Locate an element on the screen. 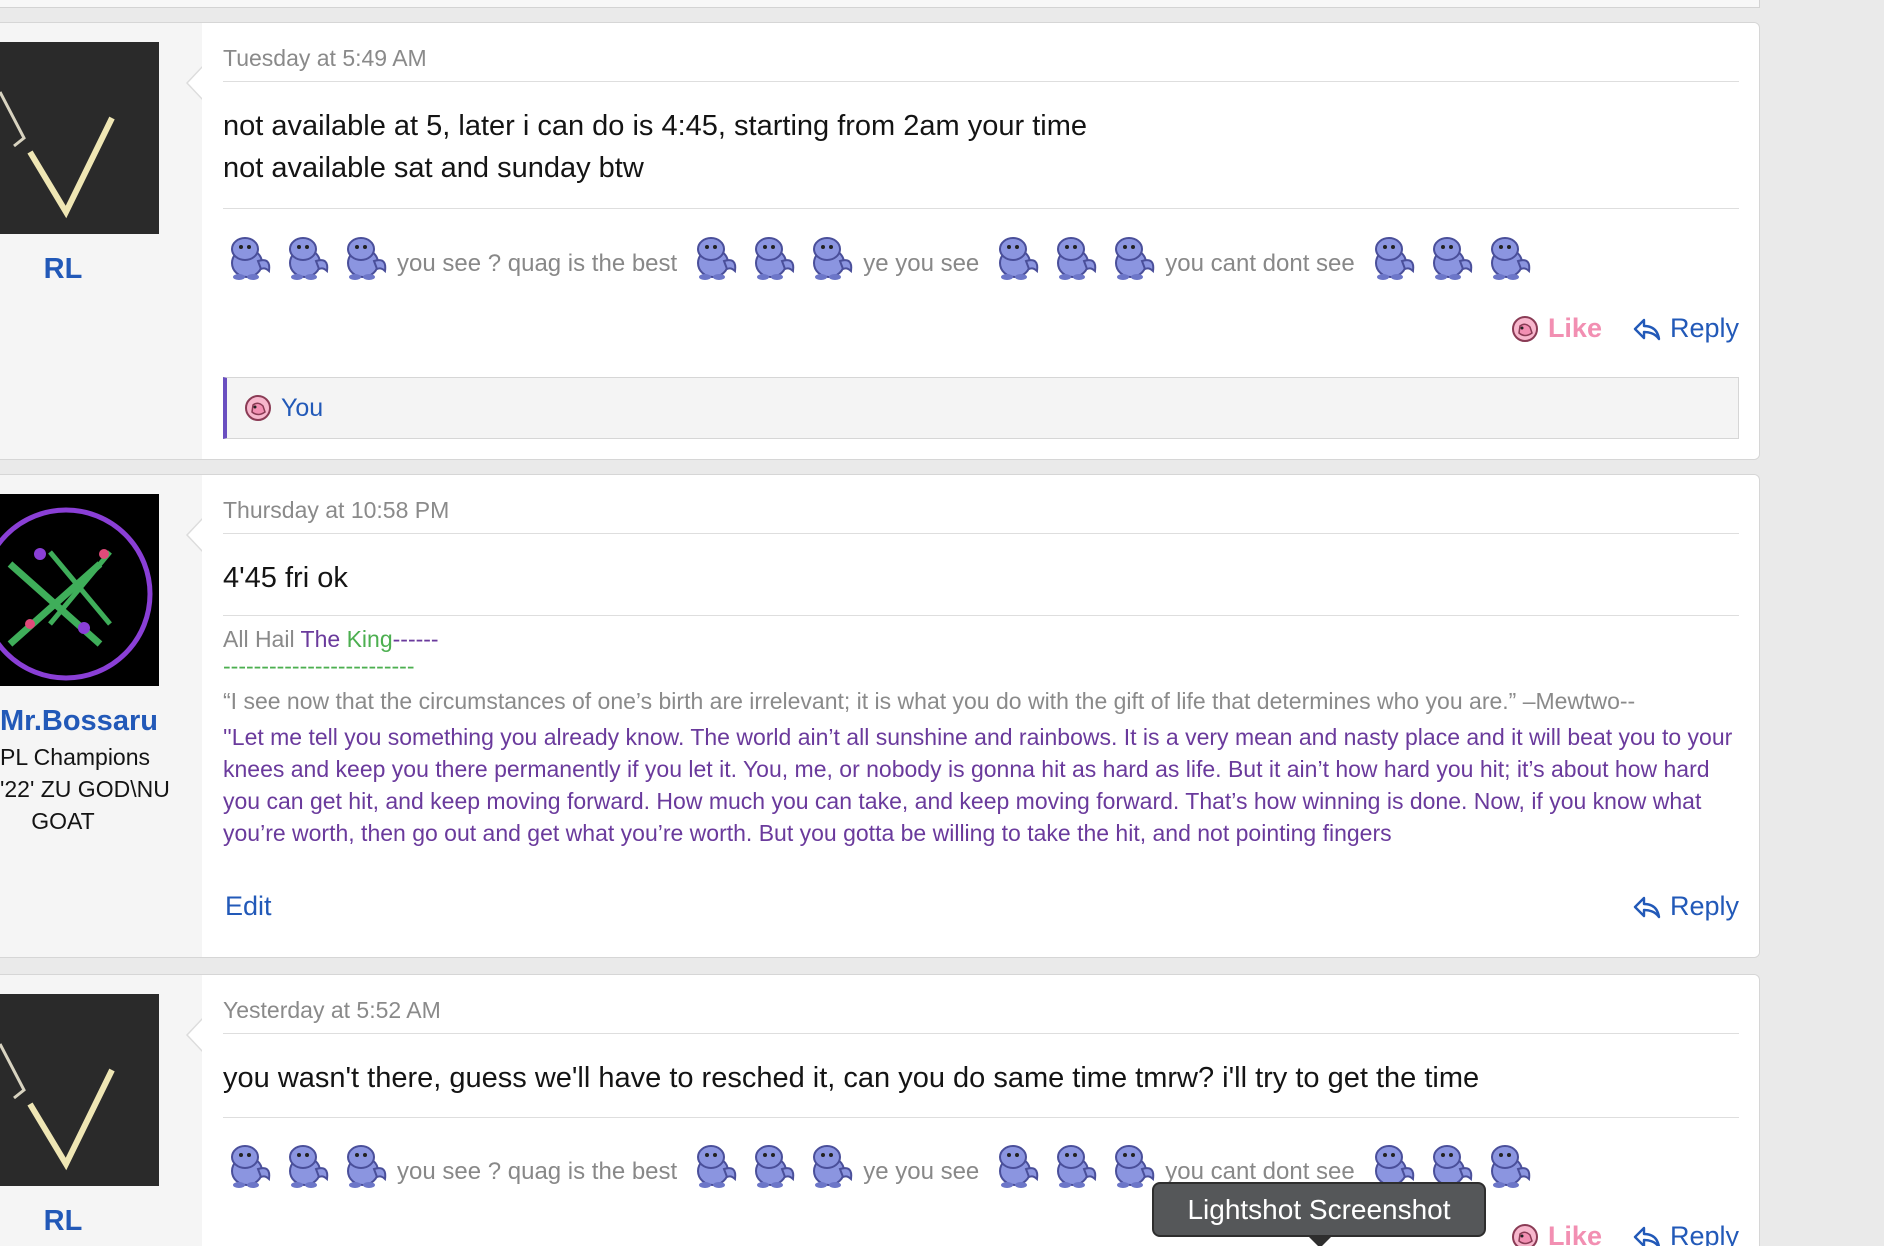 The image size is (1884, 1246). user-title-line: GOAT is located at coordinates (63, 821).